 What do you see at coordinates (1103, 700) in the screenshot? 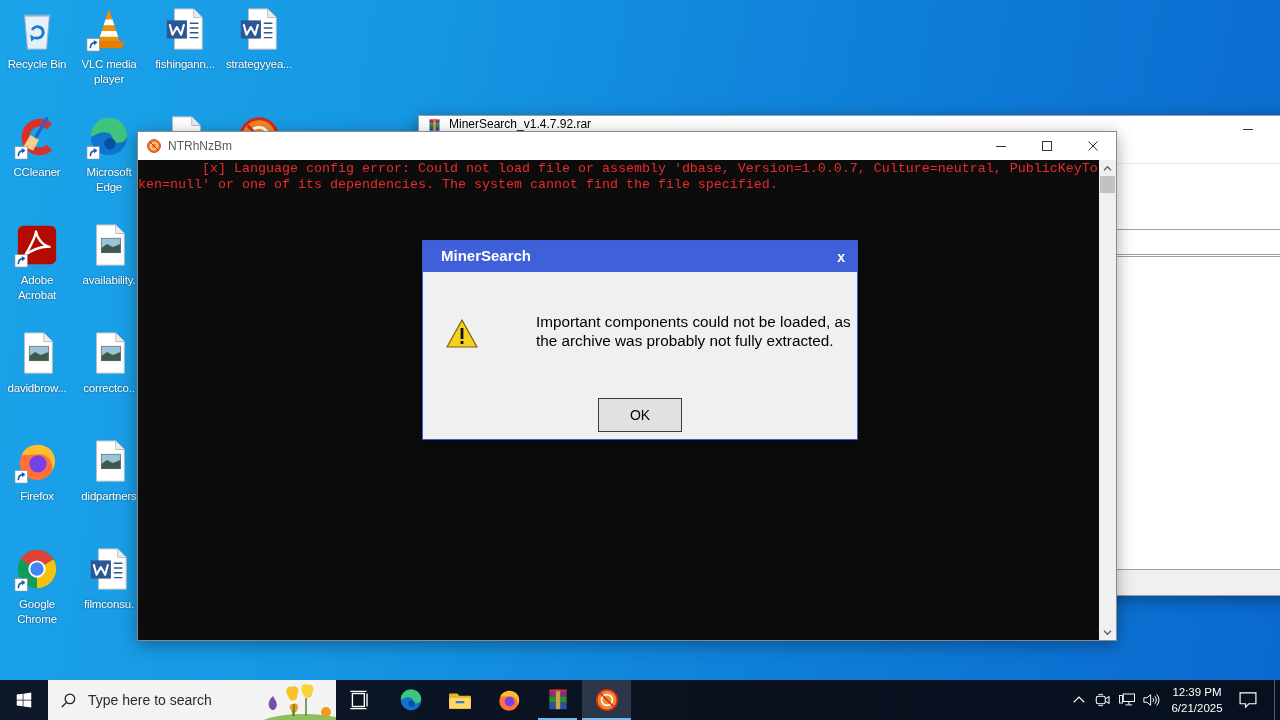
I see `camera-icon` at bounding box center [1103, 700].